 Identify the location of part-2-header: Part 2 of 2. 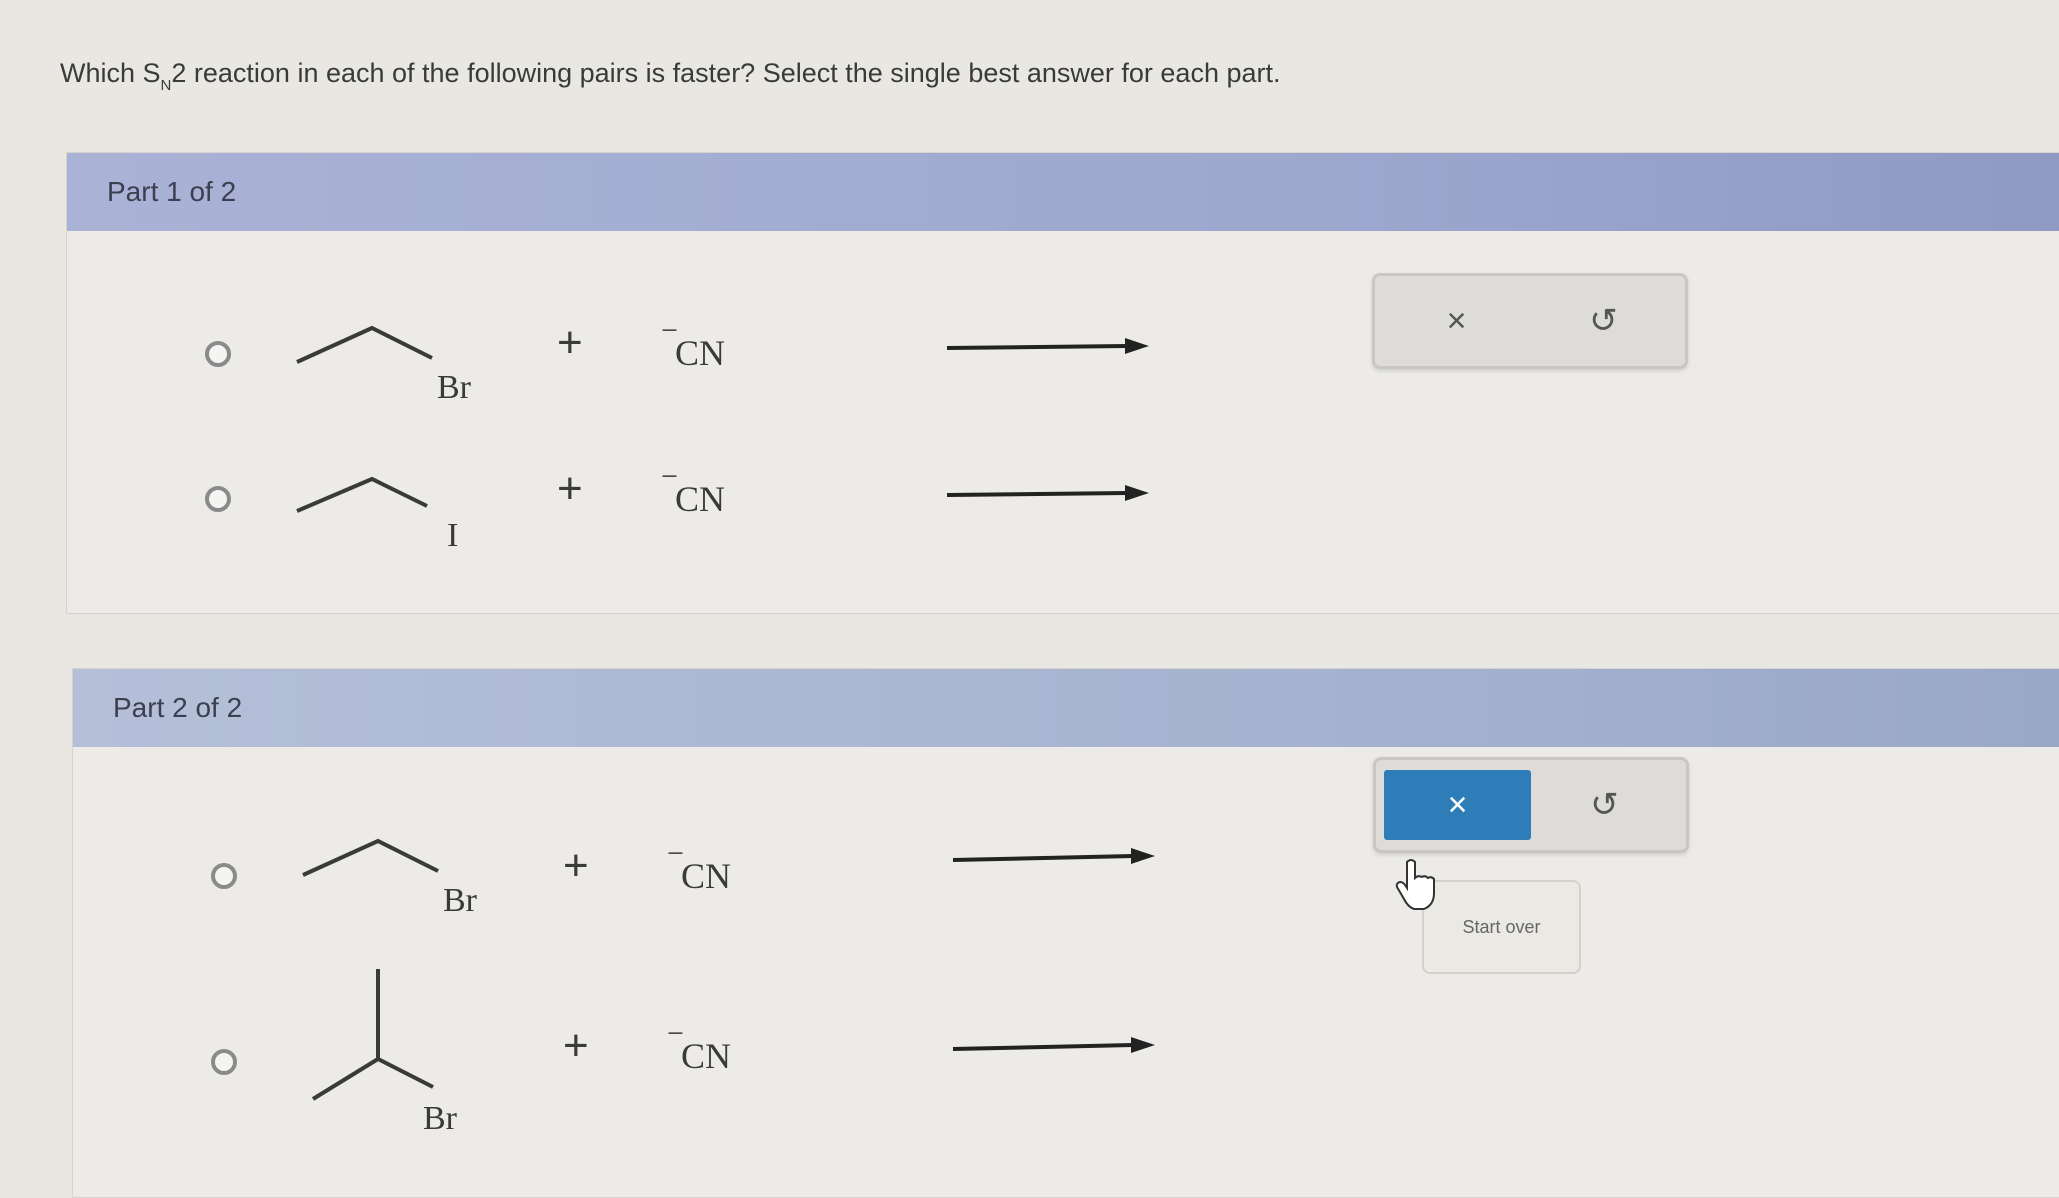
(1066, 708).